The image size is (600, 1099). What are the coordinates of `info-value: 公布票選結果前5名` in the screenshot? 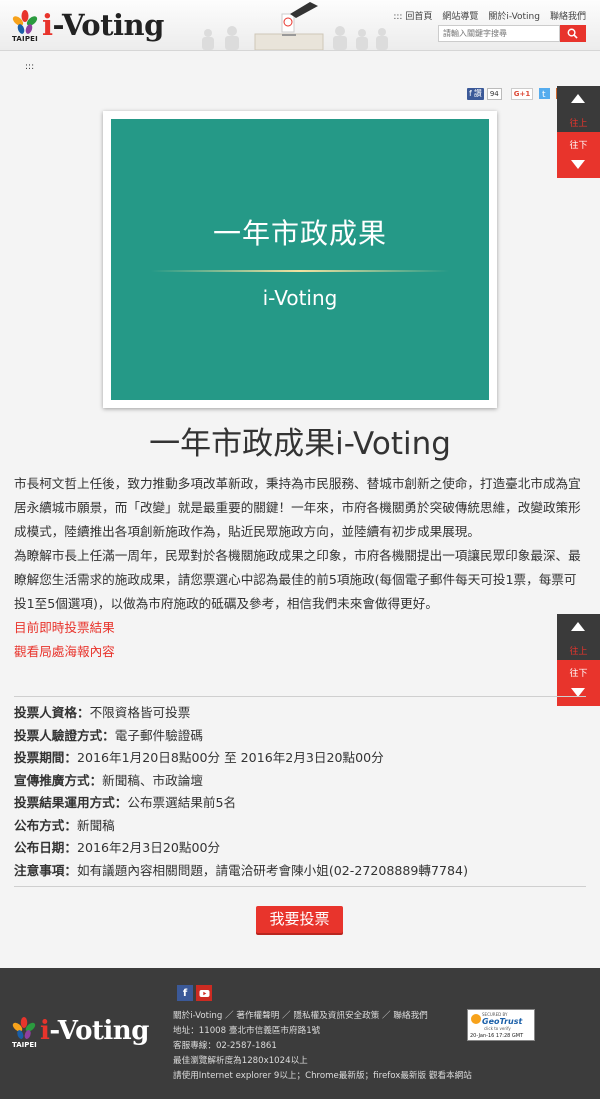 It's located at (182, 802).